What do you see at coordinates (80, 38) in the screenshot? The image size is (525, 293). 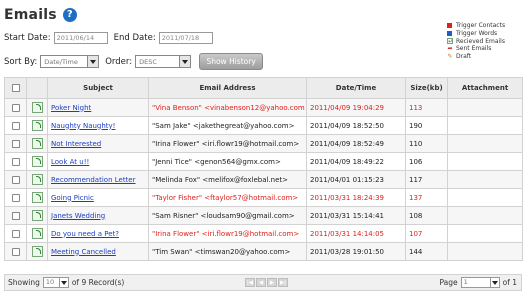 I see `start-date-input: 2011/06/14` at bounding box center [80, 38].